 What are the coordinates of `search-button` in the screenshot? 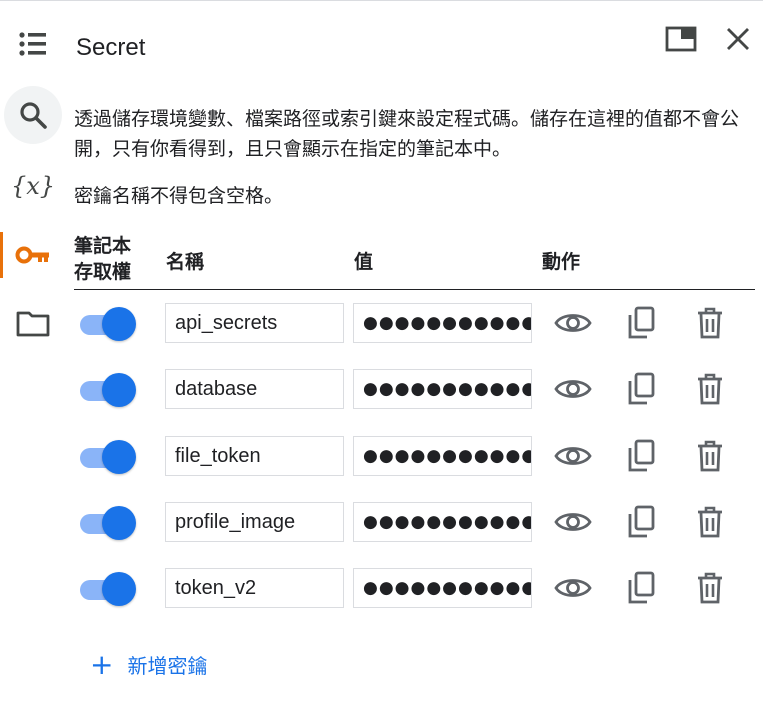 It's located at (33, 115).